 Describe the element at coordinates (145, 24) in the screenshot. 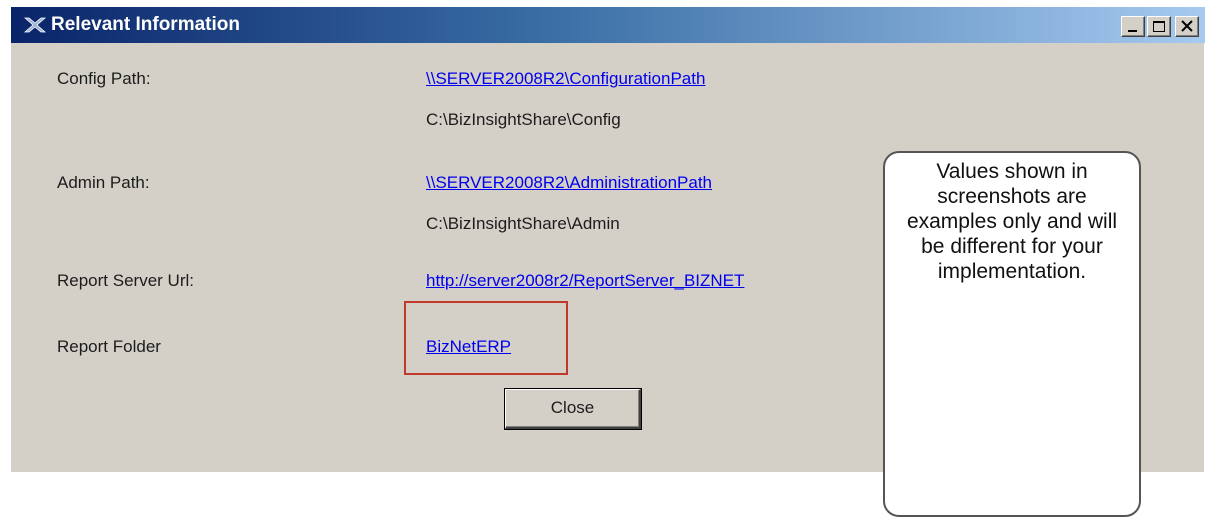

I see `window-title: Relevant Information` at that location.